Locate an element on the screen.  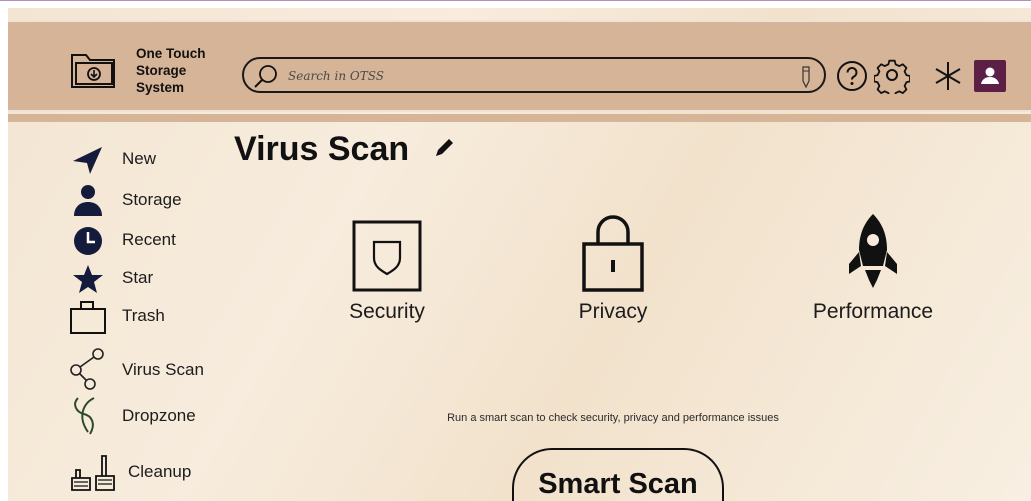
smart-scan-button: Smart Scan is located at coordinates (618, 474).